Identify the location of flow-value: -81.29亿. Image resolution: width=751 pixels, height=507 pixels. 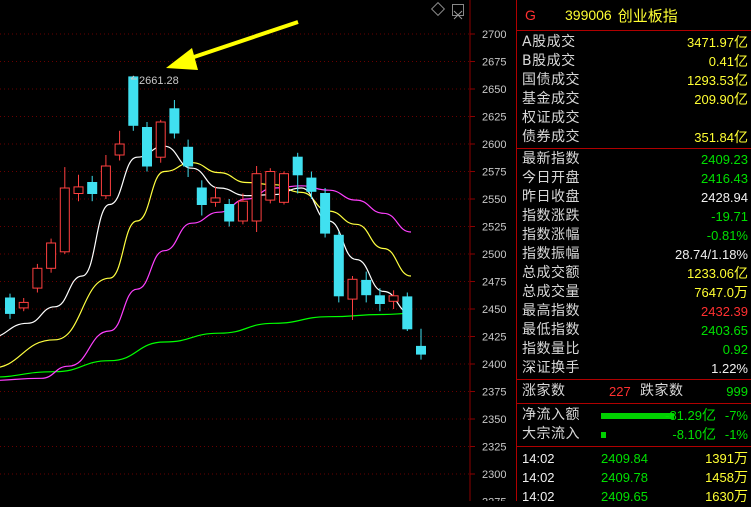
(690, 416).